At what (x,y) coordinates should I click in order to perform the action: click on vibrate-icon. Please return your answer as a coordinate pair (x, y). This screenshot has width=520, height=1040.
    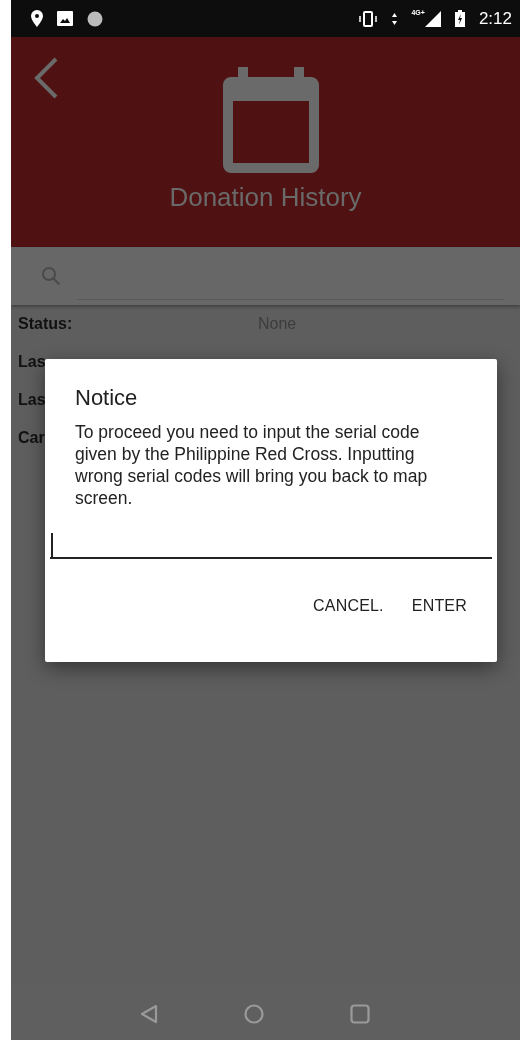
    Looking at the image, I should click on (368, 18).